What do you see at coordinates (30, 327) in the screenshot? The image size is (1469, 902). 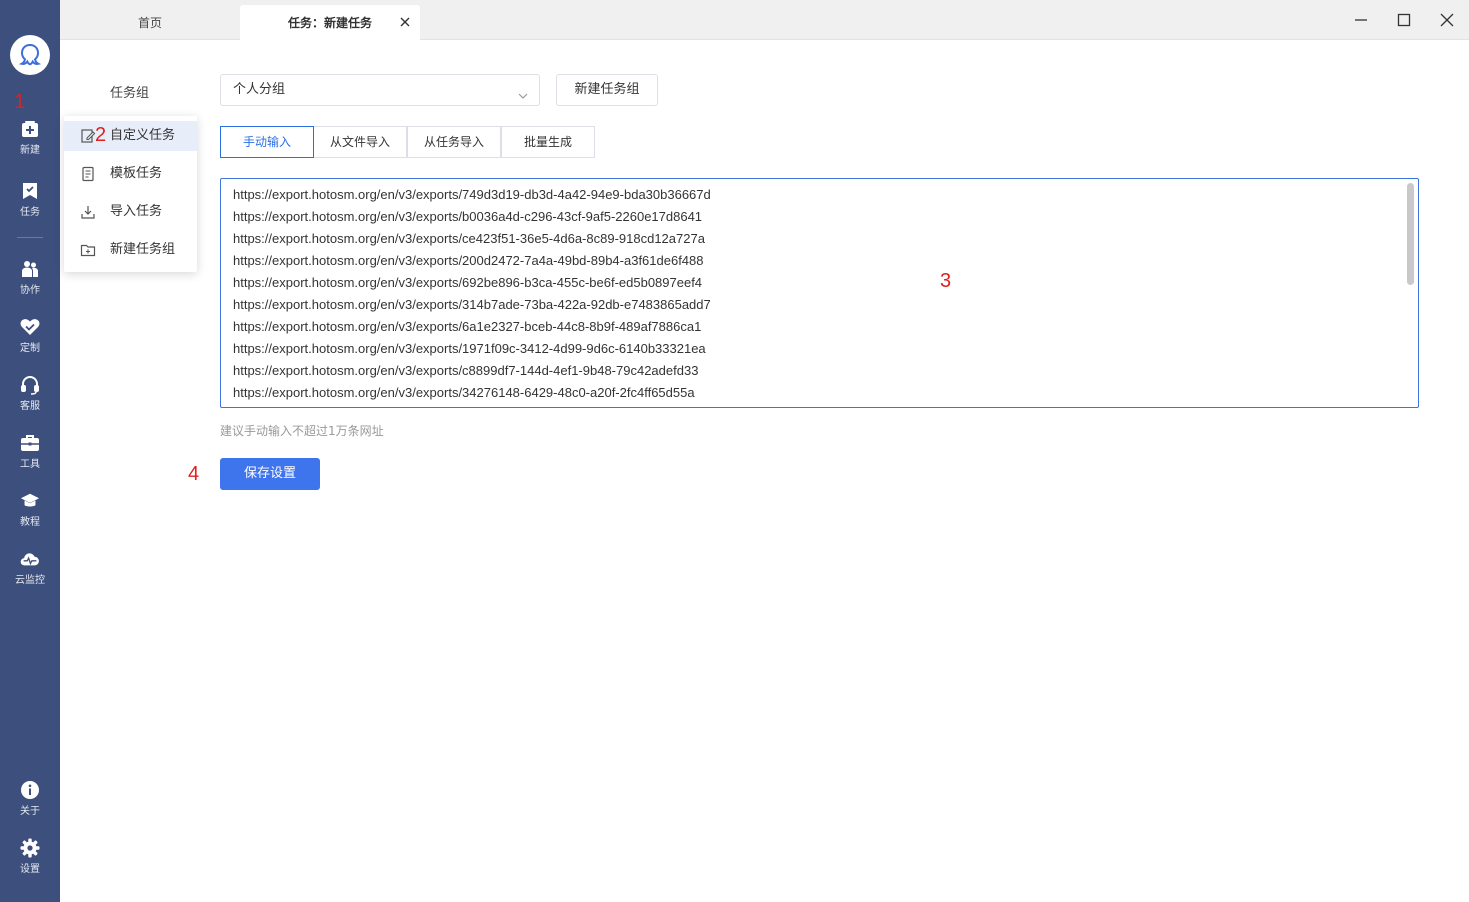 I see `heart-check-icon` at bounding box center [30, 327].